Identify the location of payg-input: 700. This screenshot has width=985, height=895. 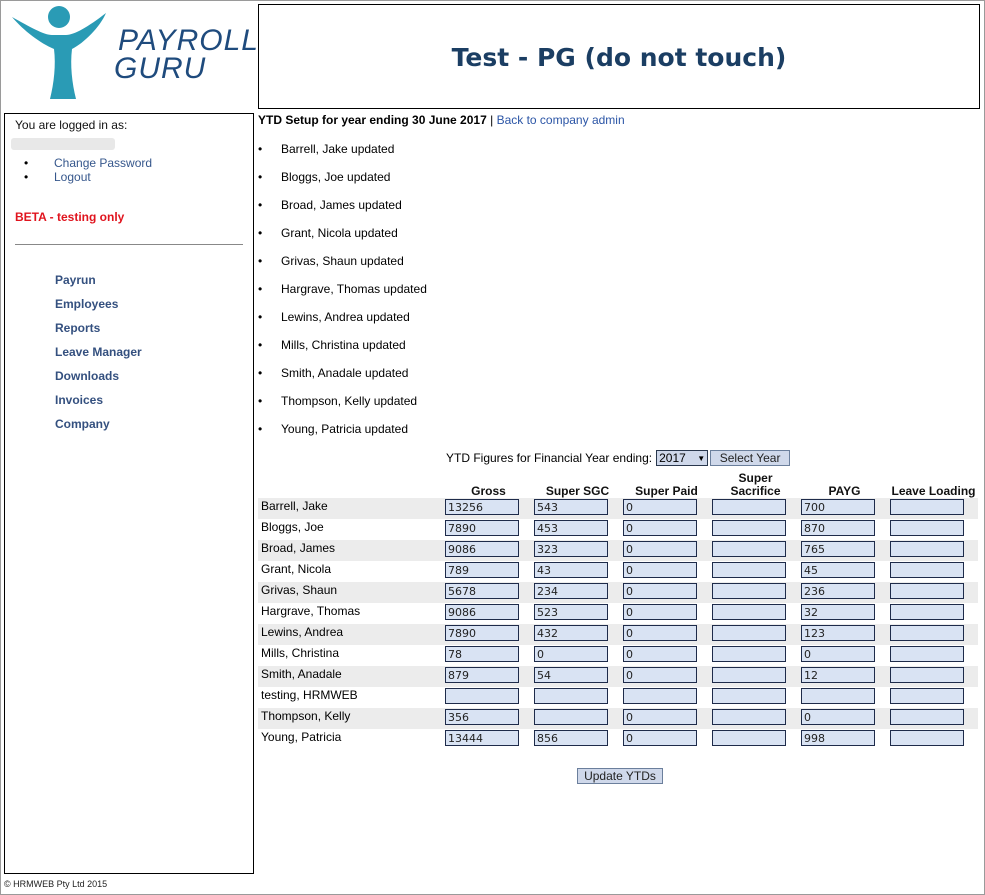
(838, 507).